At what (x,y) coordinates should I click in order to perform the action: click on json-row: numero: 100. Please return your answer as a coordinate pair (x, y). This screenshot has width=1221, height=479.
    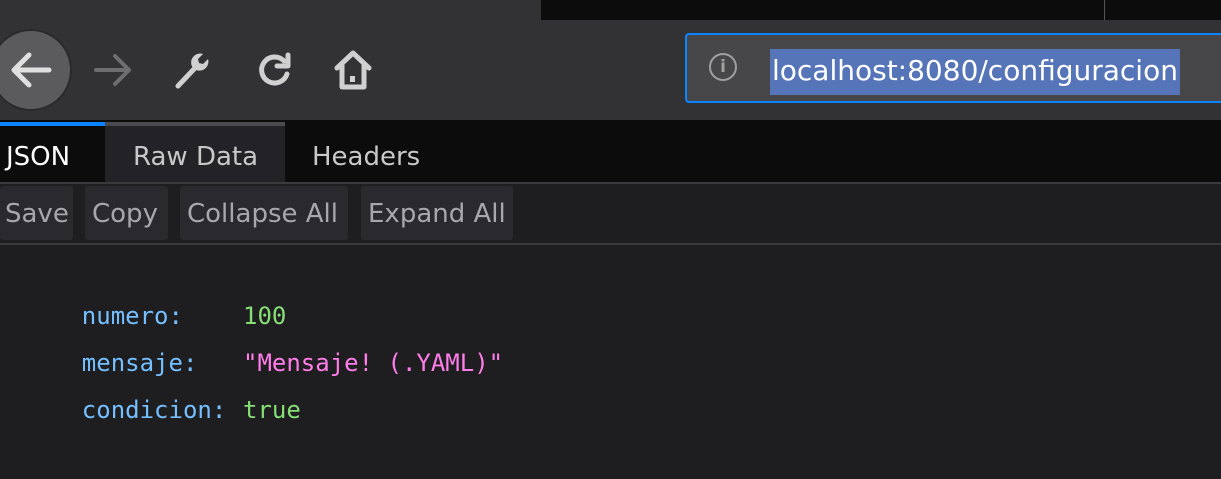
    Looking at the image, I should click on (155, 288).